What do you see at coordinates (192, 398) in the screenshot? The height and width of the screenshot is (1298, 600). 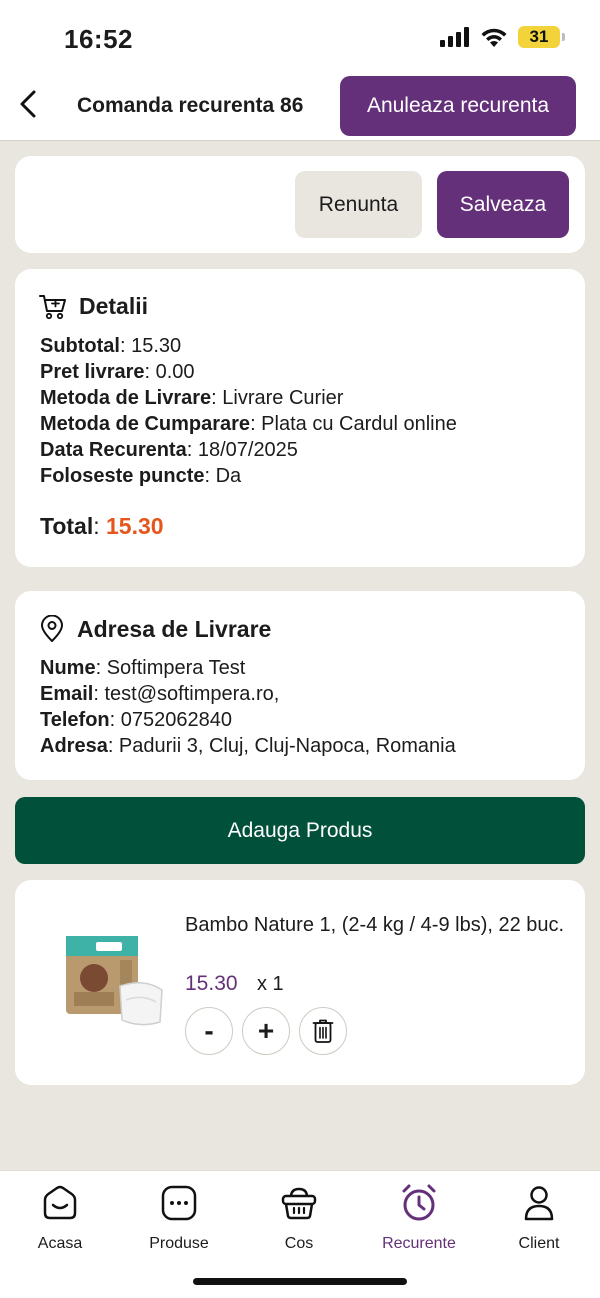 I see `detail-row-delivery-method: Metoda de Livrare: Livrare Curier` at bounding box center [192, 398].